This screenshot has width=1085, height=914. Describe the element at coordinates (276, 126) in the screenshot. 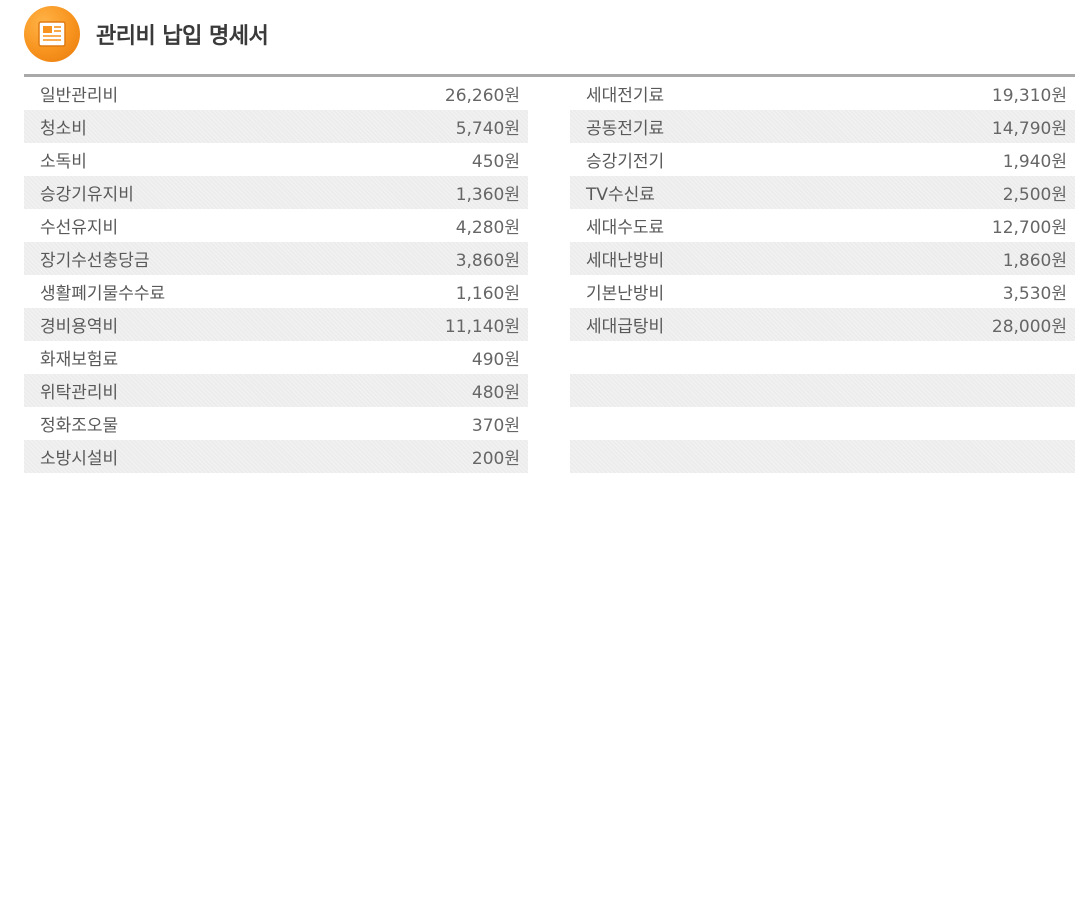

I see `fee-row: 청소비 5,740원` at that location.